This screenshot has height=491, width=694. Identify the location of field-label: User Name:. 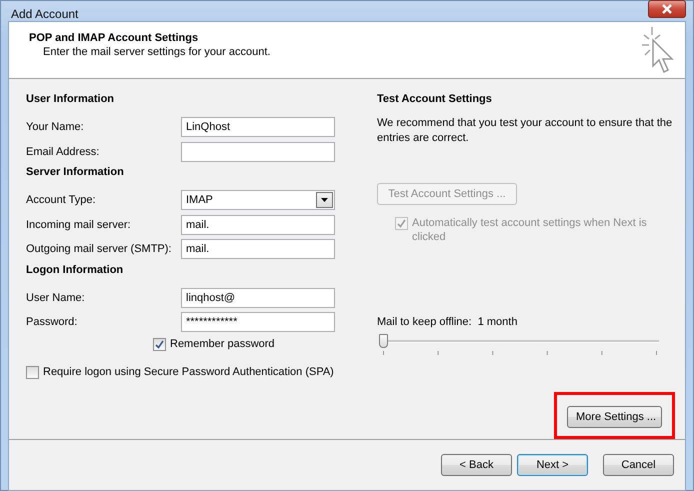
(56, 298).